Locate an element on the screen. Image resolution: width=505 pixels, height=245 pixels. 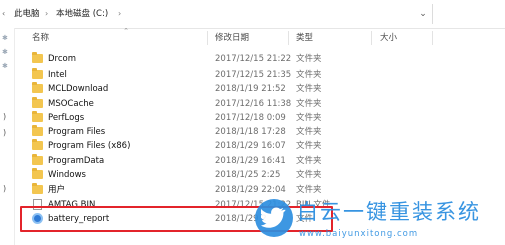
file-name: Program Files (x86) is located at coordinates (89, 146).